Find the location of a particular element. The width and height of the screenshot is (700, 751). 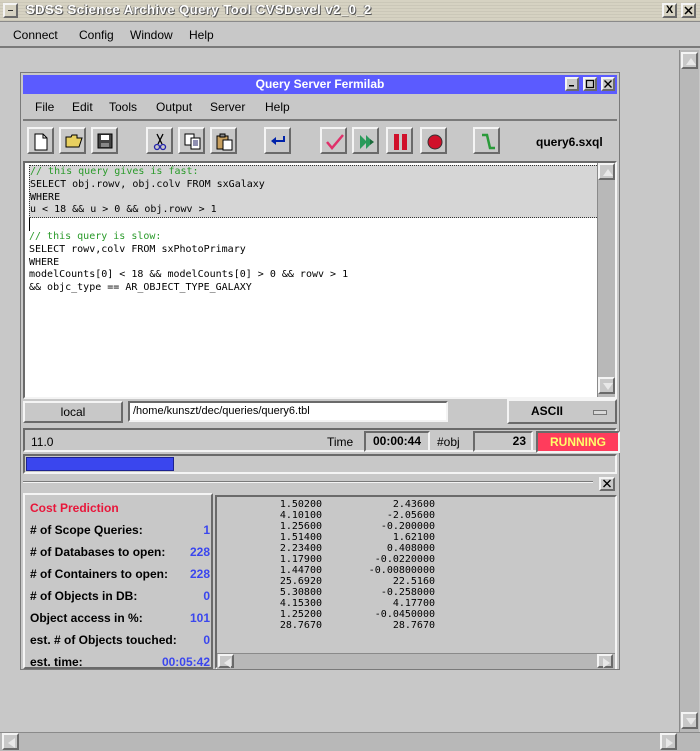

query-maximize-button is located at coordinates (590, 84).